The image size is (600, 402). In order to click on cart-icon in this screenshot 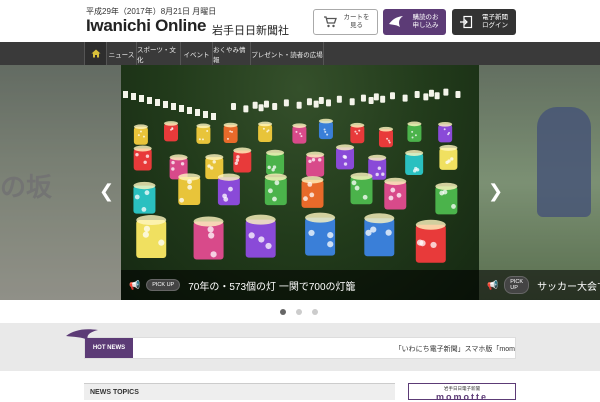, I will do `click(330, 22)`.